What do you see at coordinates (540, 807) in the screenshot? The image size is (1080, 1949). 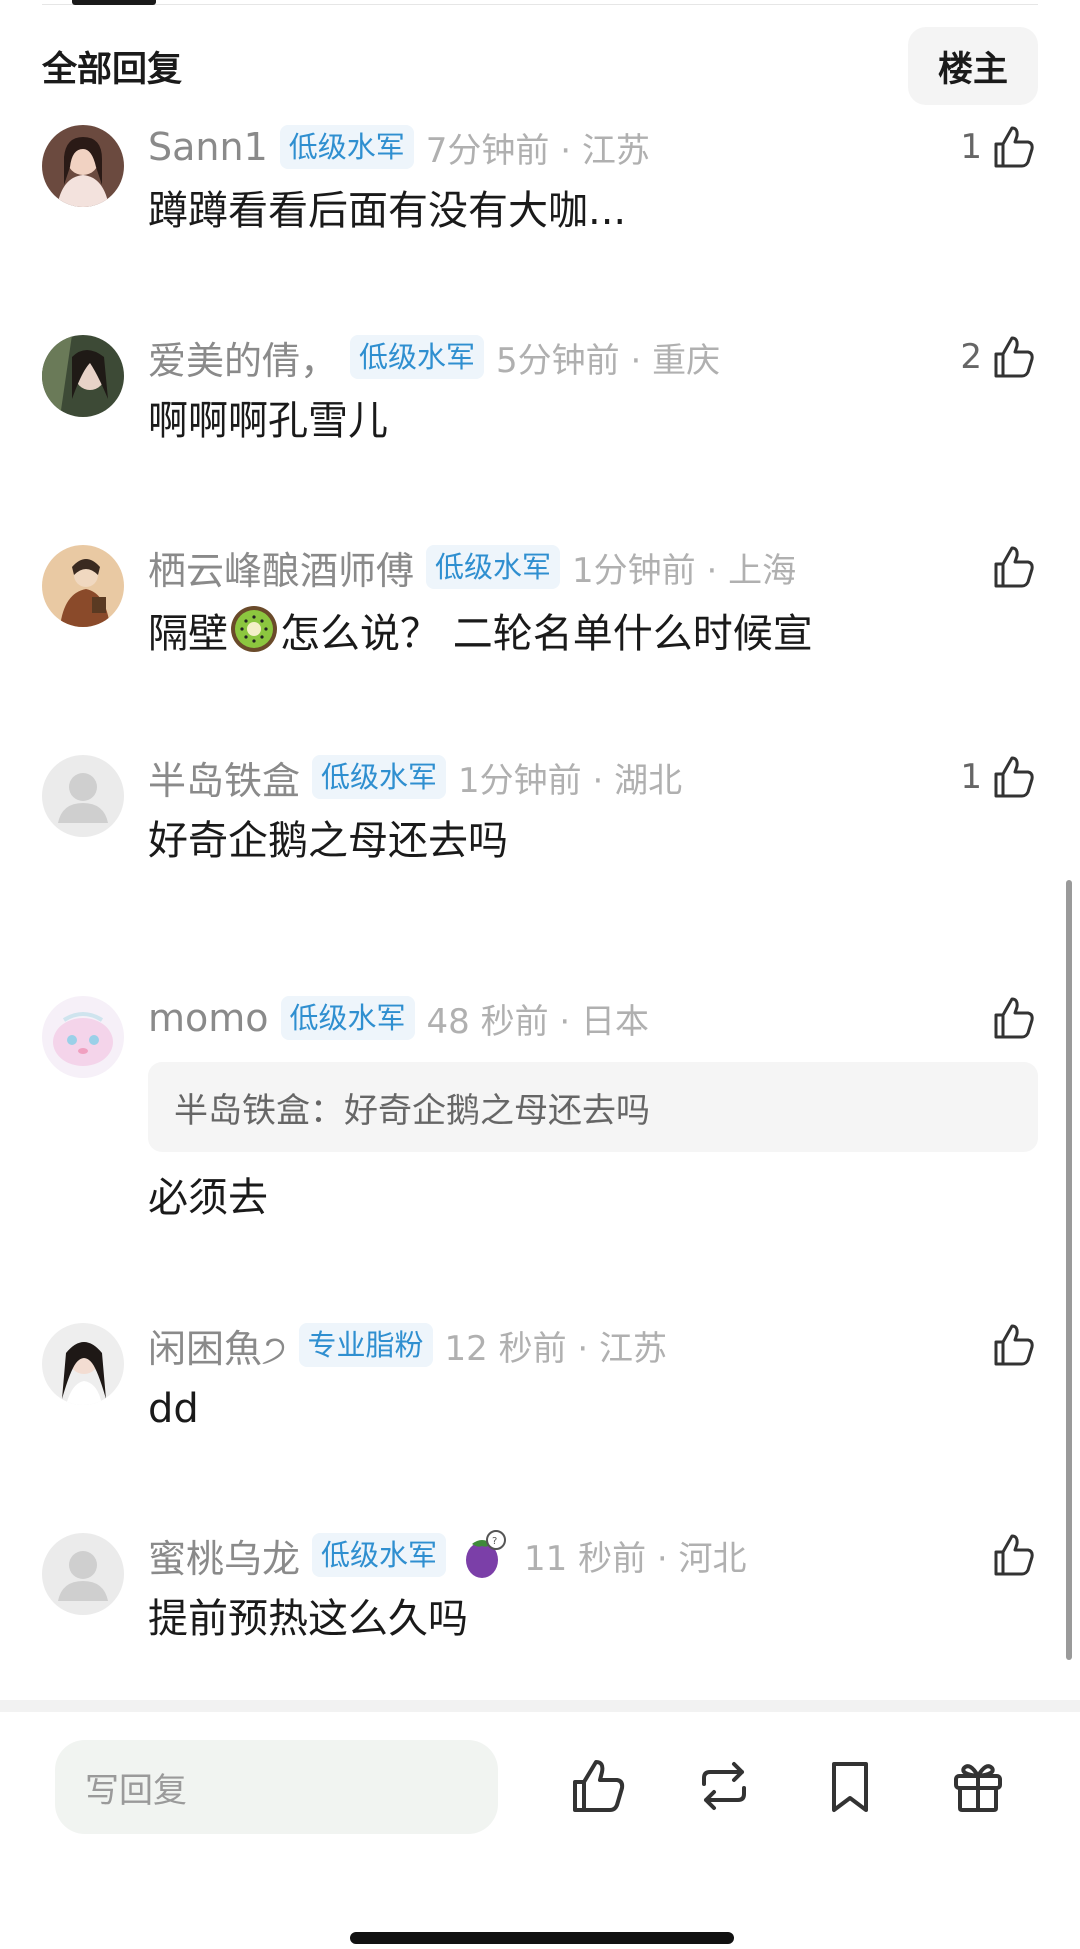 I see `comment-item: 半岛铁盒 低级水军 1分钟前 · 湖北 好奇企鹅之母还去吗 1` at bounding box center [540, 807].